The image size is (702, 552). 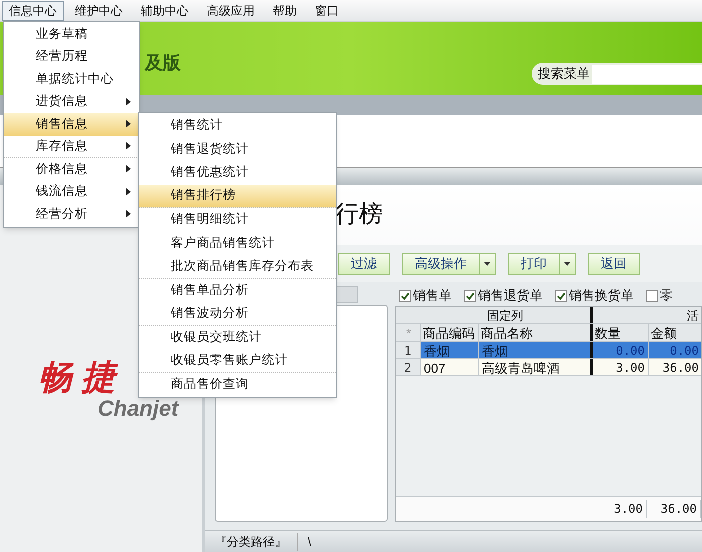 What do you see at coordinates (256, 541) in the screenshot?
I see `category-path: 『分类路径』` at bounding box center [256, 541].